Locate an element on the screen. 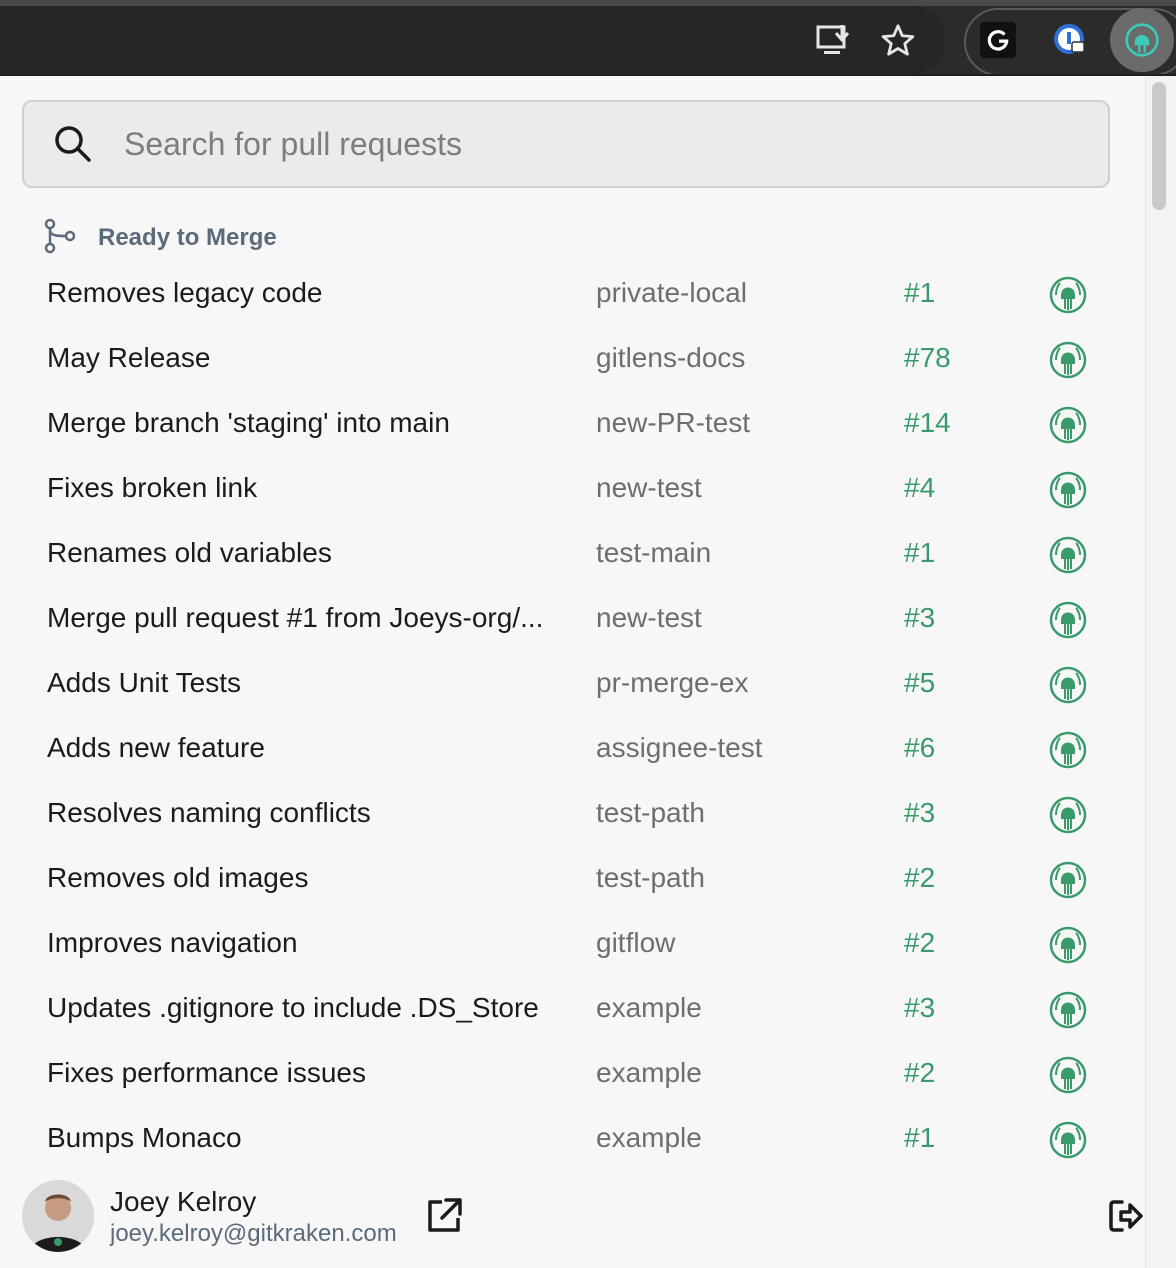 The width and height of the screenshot is (1176, 1268). user-email: joey.kelroy@gitkraken.com is located at coordinates (253, 1233).